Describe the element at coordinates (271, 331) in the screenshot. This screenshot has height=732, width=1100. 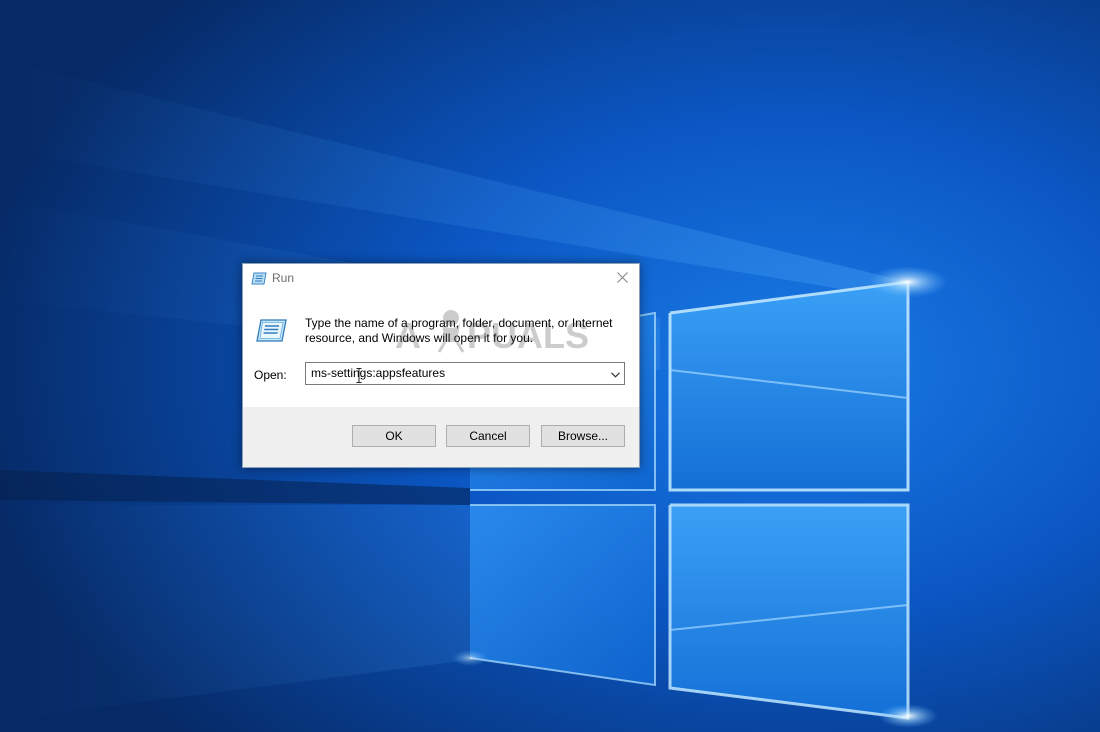
I see `run-program-icon` at that location.